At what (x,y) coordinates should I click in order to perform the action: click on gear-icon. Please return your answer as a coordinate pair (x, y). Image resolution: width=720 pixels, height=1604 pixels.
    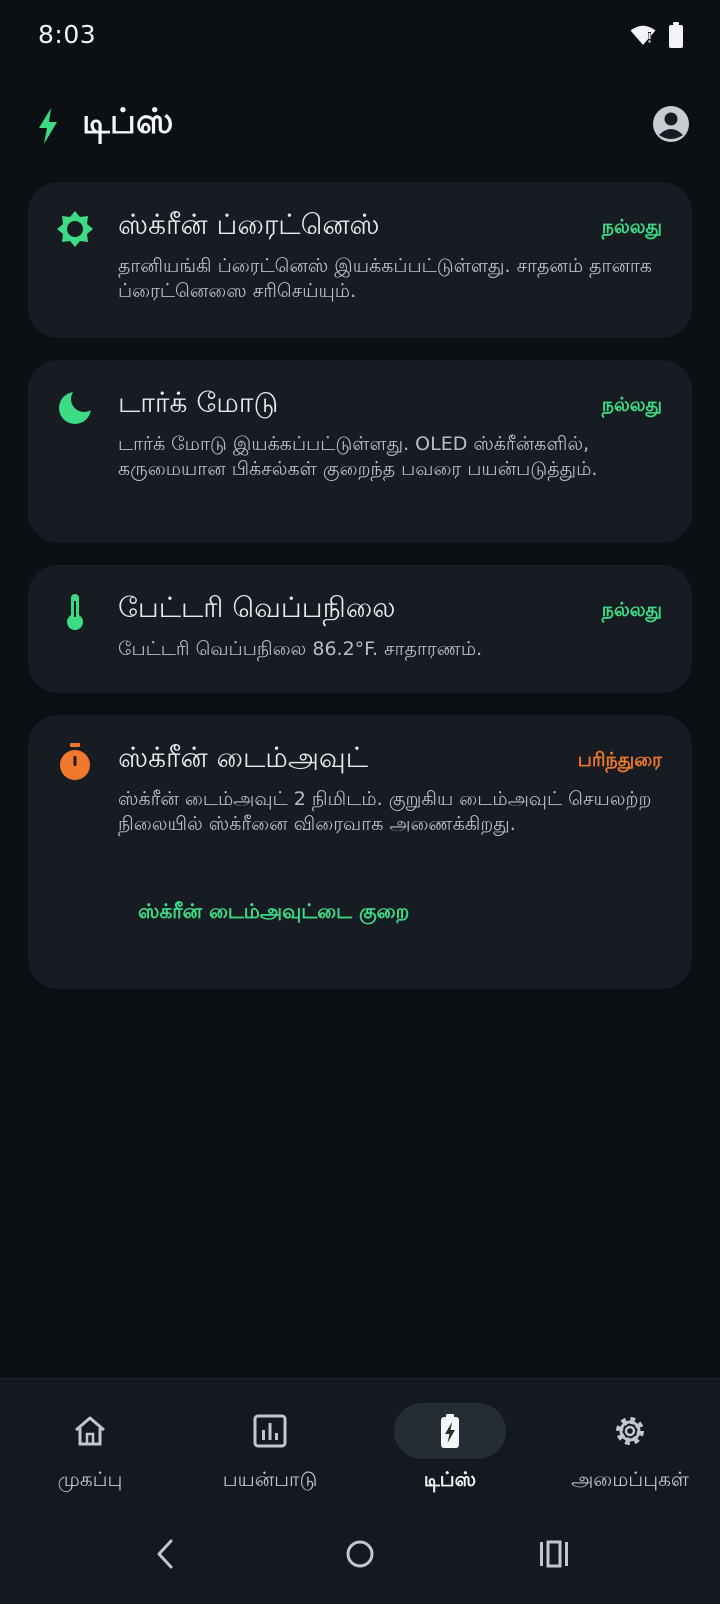
    Looking at the image, I should click on (630, 1431).